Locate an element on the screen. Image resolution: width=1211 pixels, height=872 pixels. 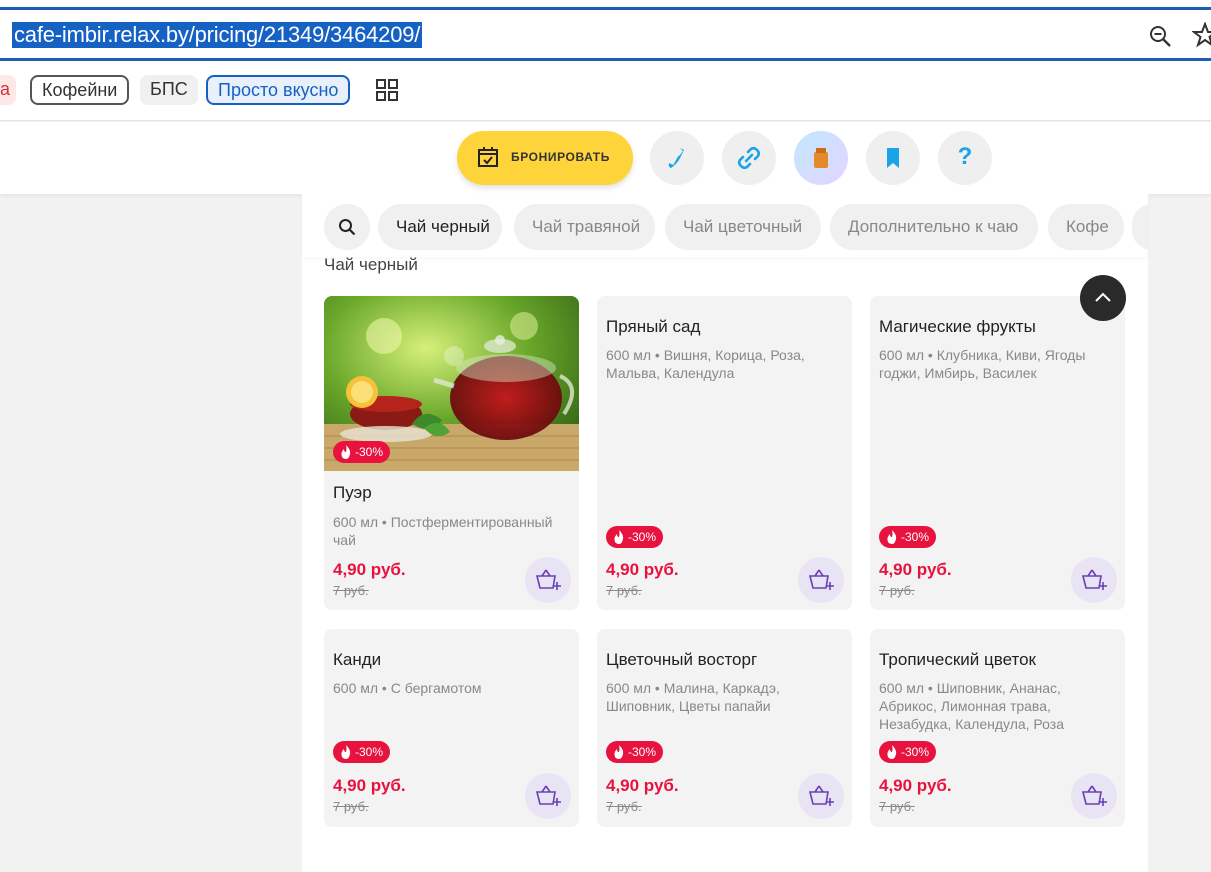
bookmark-icon is located at coordinates (893, 158).